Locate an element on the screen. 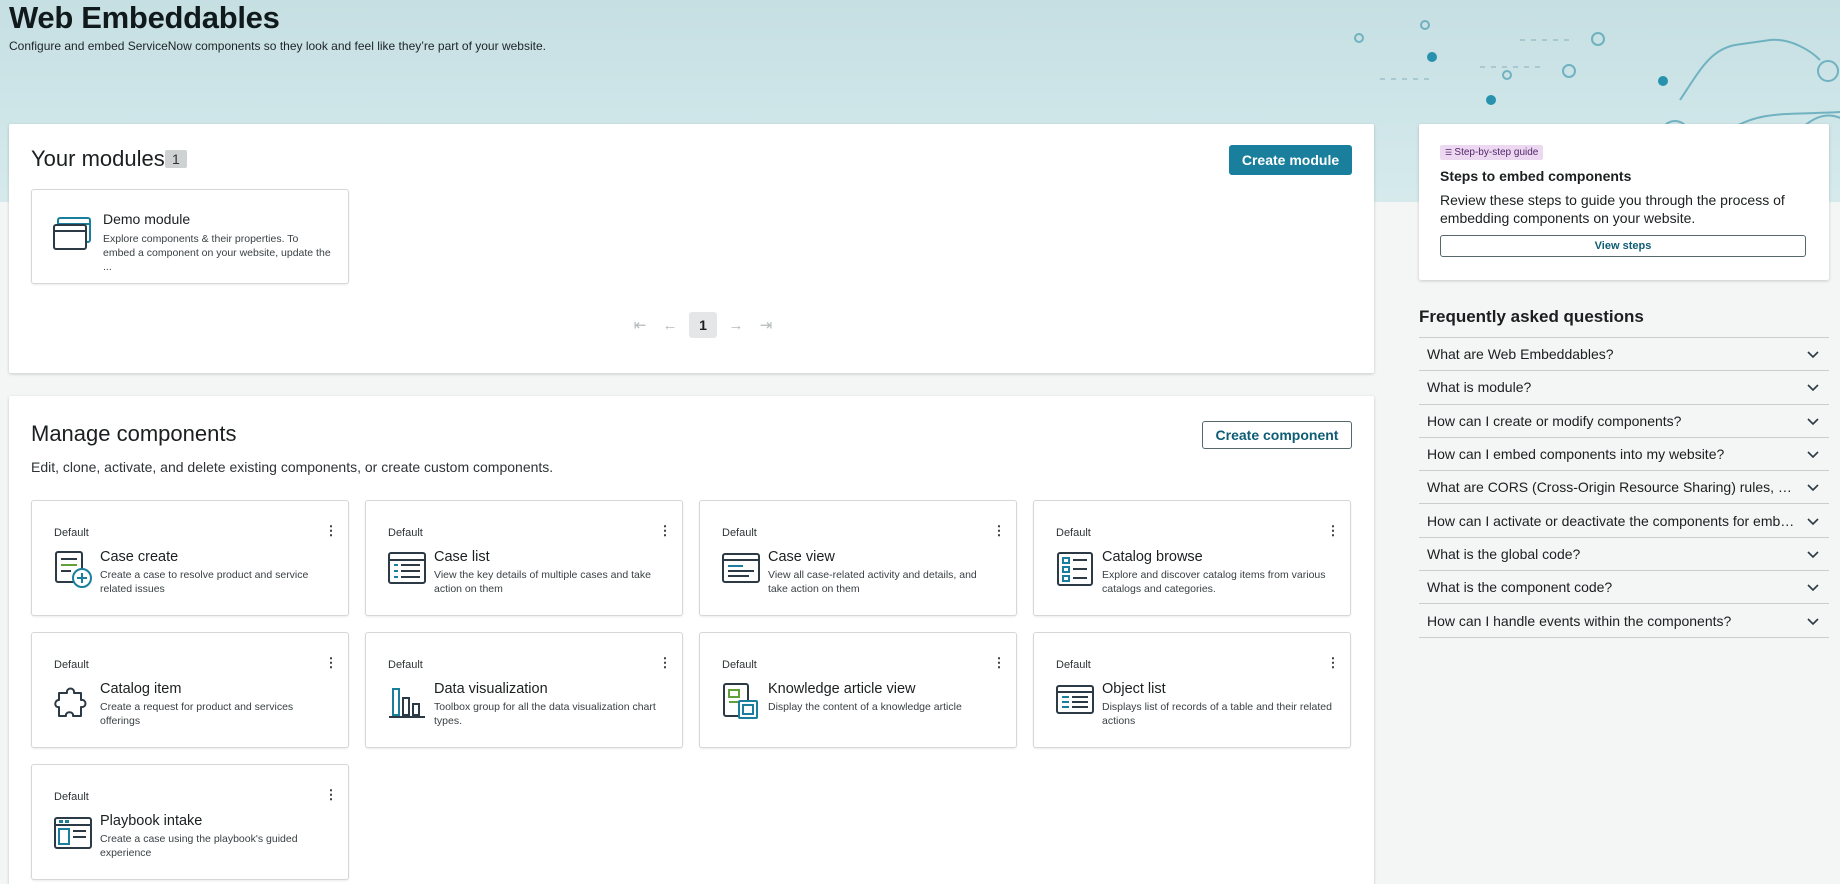  faq-item: What are Web Embeddables? is located at coordinates (1624, 355).